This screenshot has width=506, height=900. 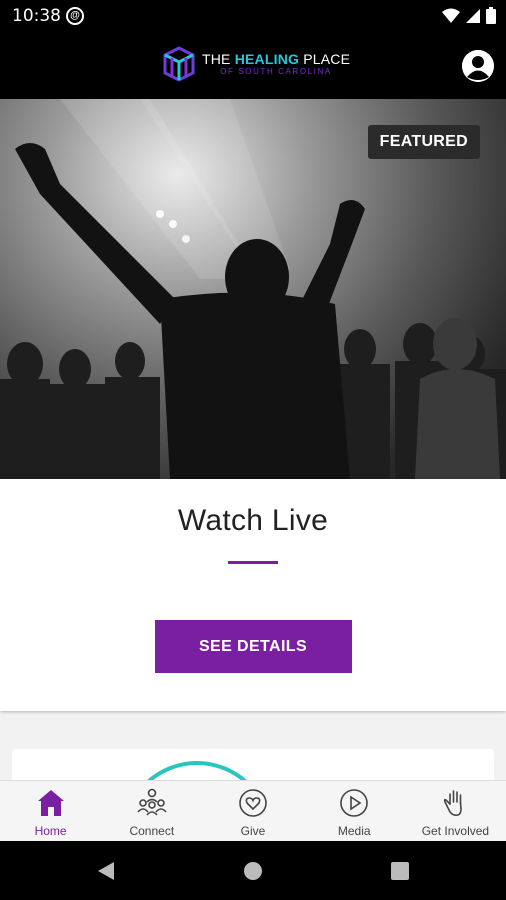 I want to click on church-logo: THE HEALING PLACE OF SOUTH CAROLINA, so click(x=256, y=64).